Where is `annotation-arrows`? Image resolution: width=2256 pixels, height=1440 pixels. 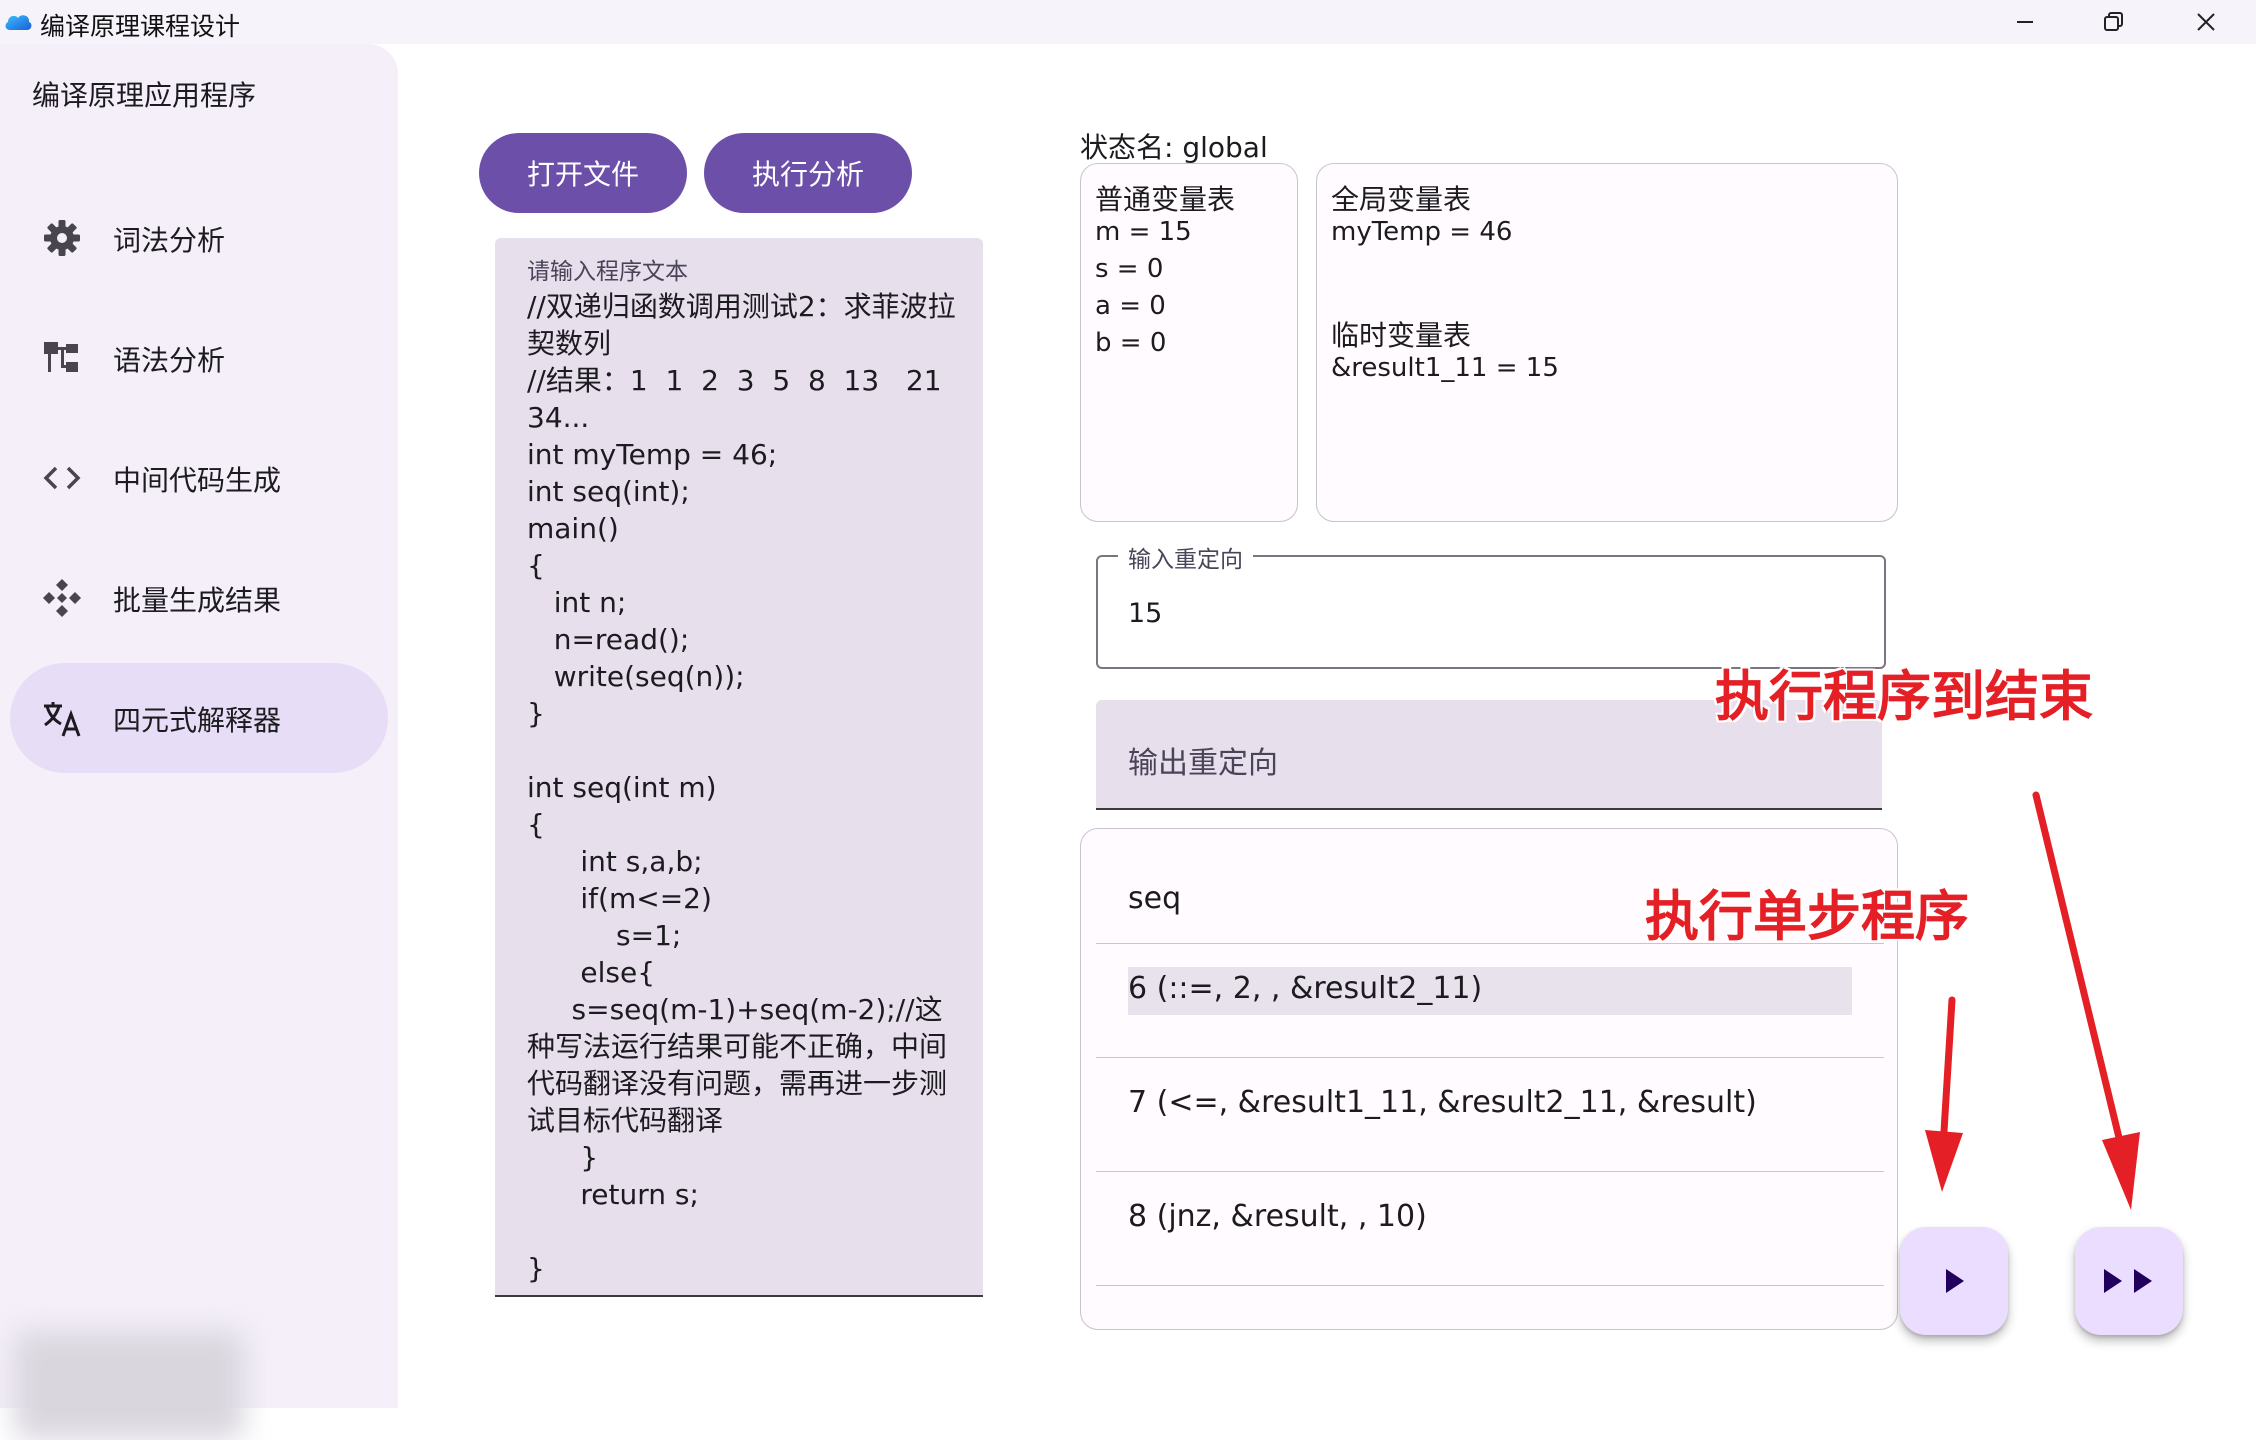 annotation-arrows is located at coordinates (2032, 1000).